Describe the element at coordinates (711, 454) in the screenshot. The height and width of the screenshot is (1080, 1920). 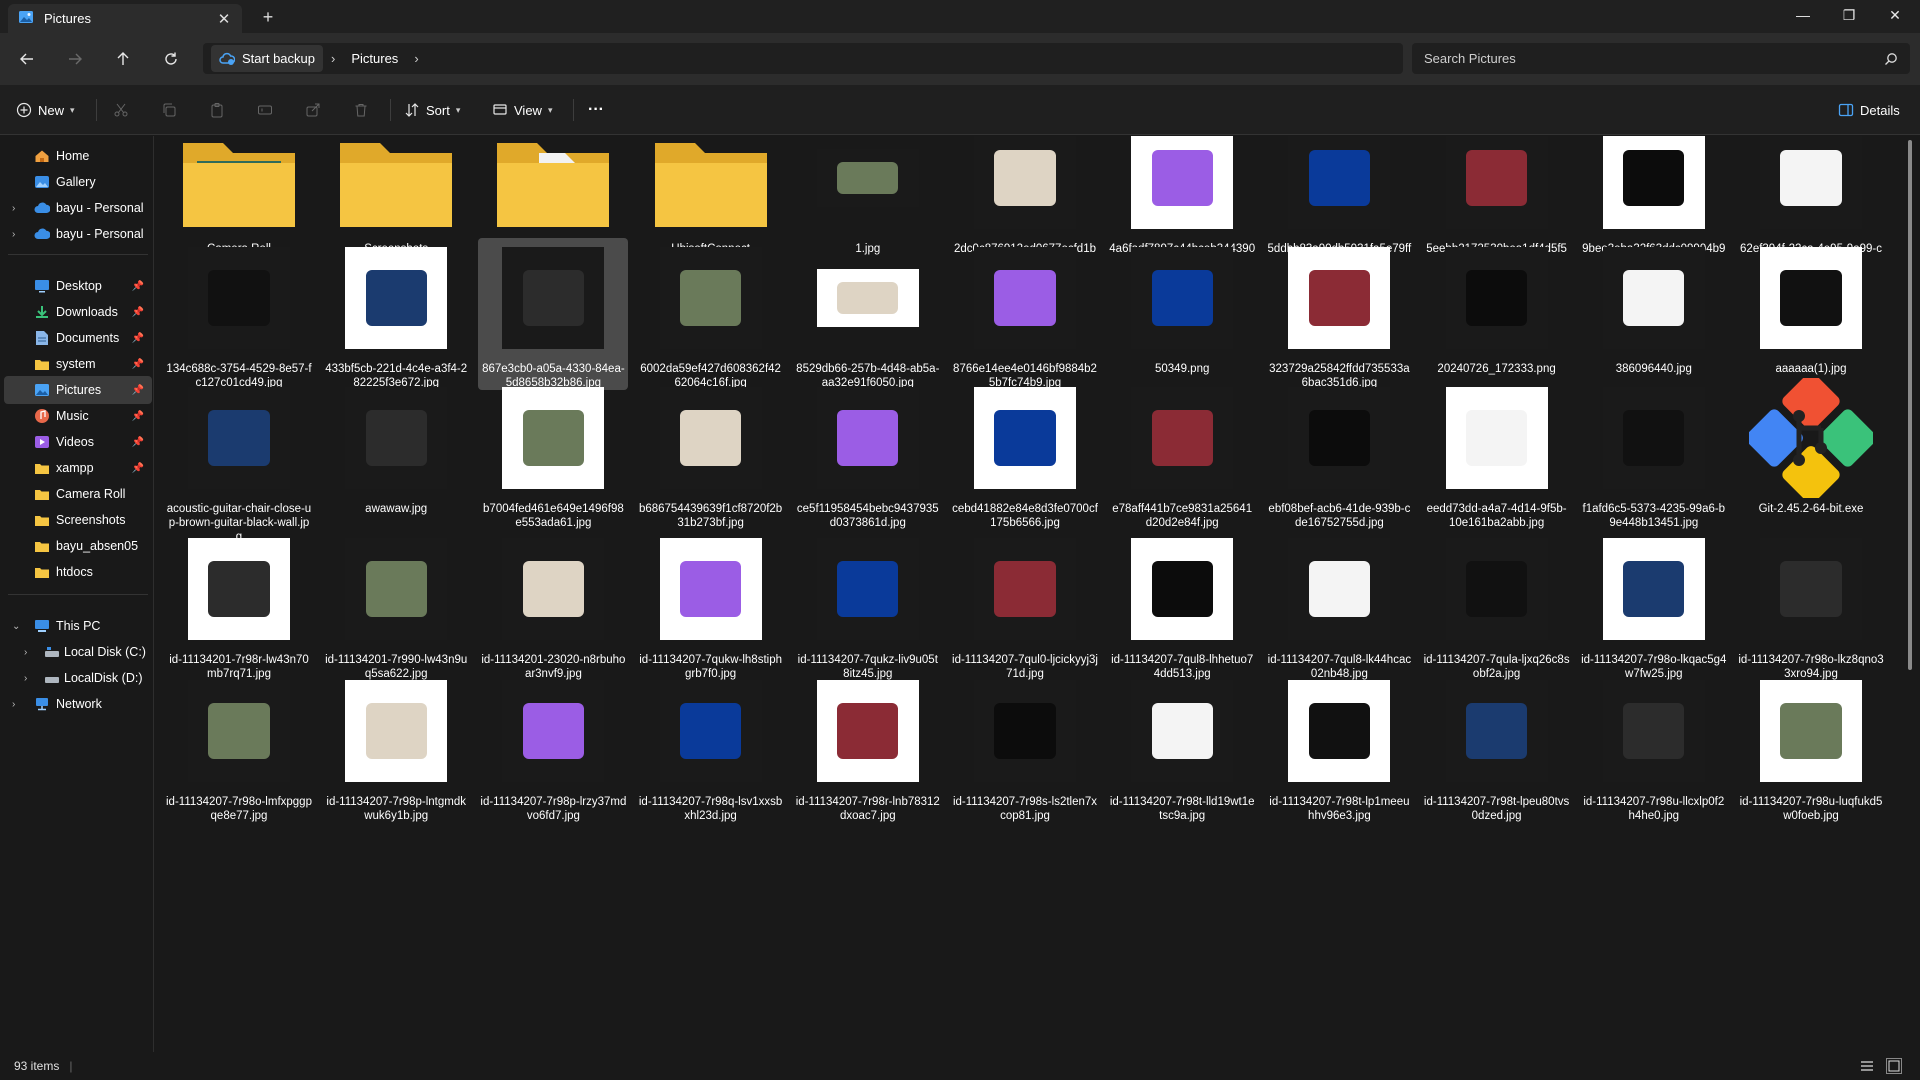
I see `image-file-tile: b686754439639f1cf8720f2b31b273bf.jpg` at that location.